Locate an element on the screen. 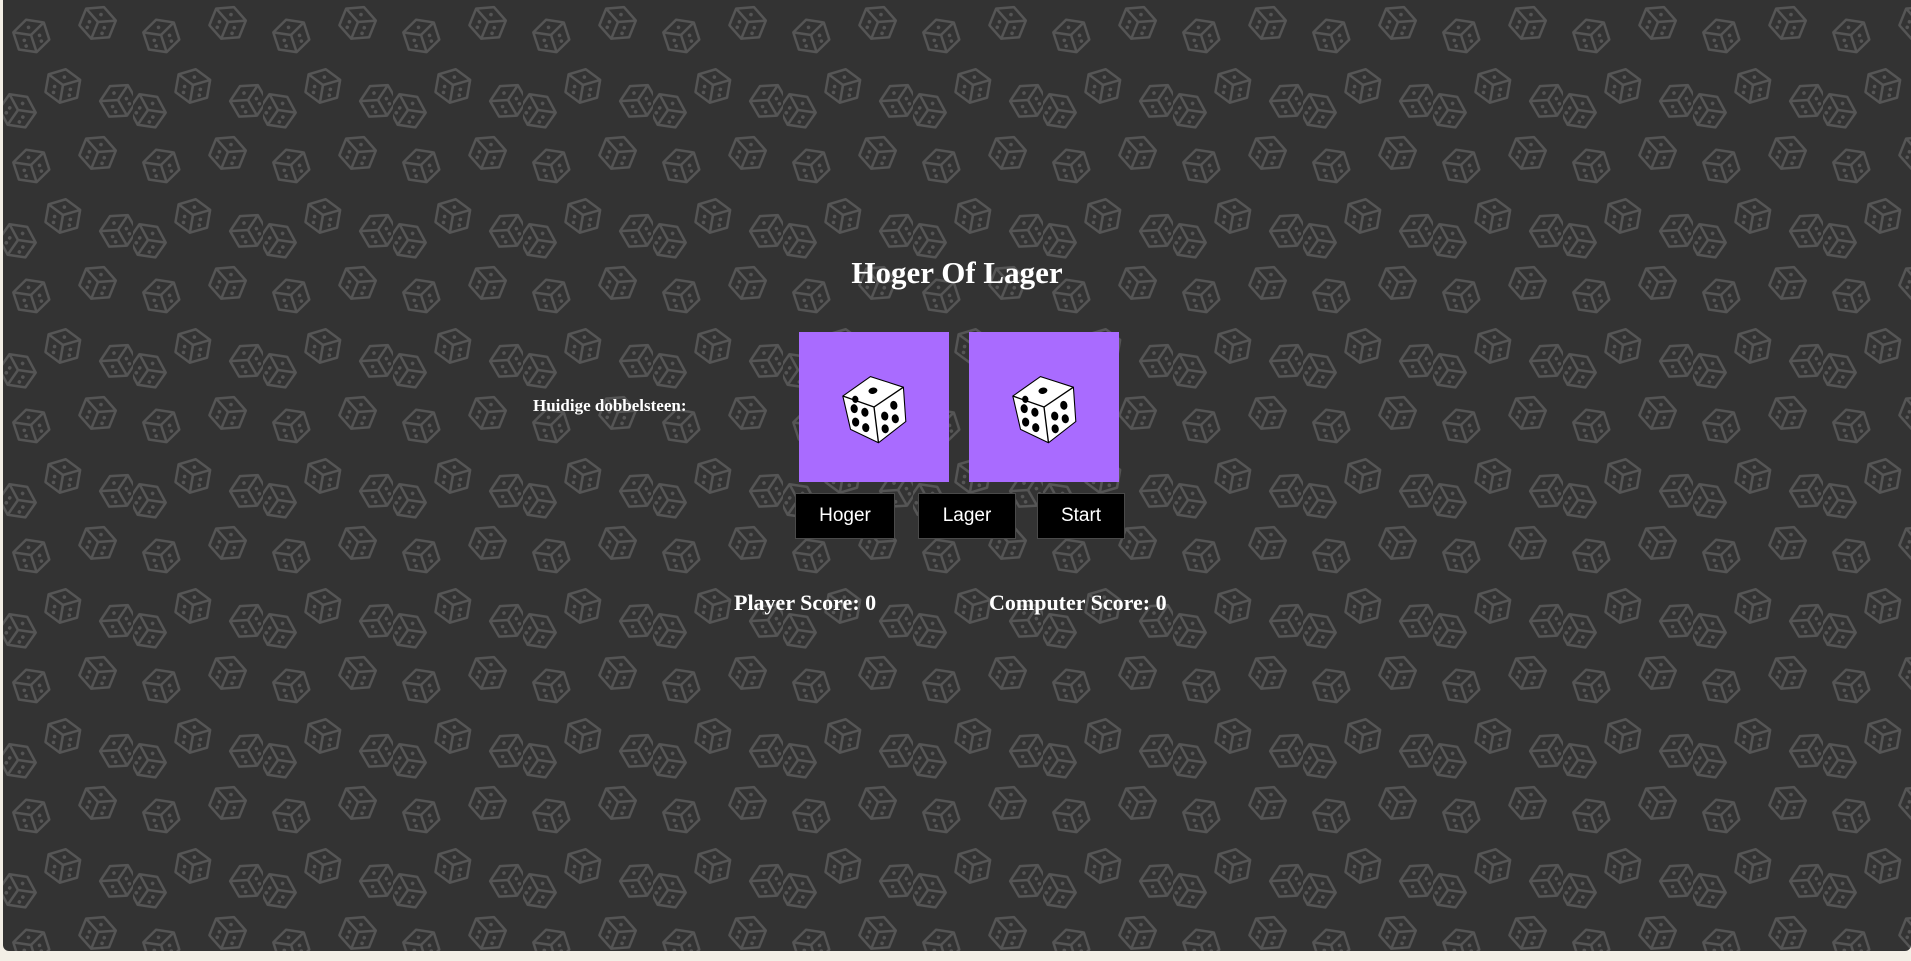 This screenshot has height=961, width=1911. game-title: Hoger Of Lager is located at coordinates (957, 272).